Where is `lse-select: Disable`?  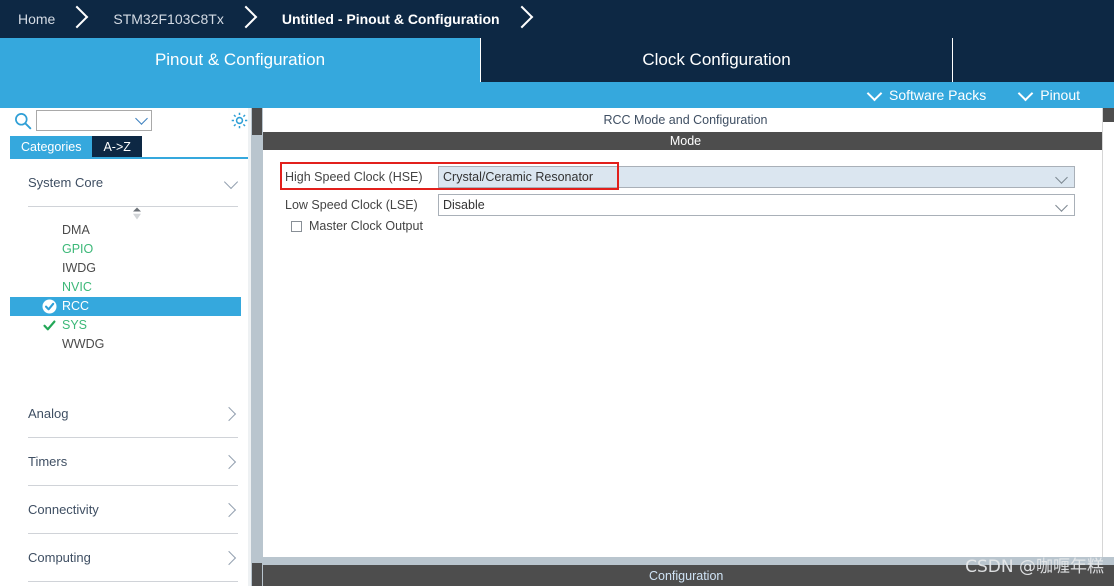 lse-select: Disable is located at coordinates (756, 205).